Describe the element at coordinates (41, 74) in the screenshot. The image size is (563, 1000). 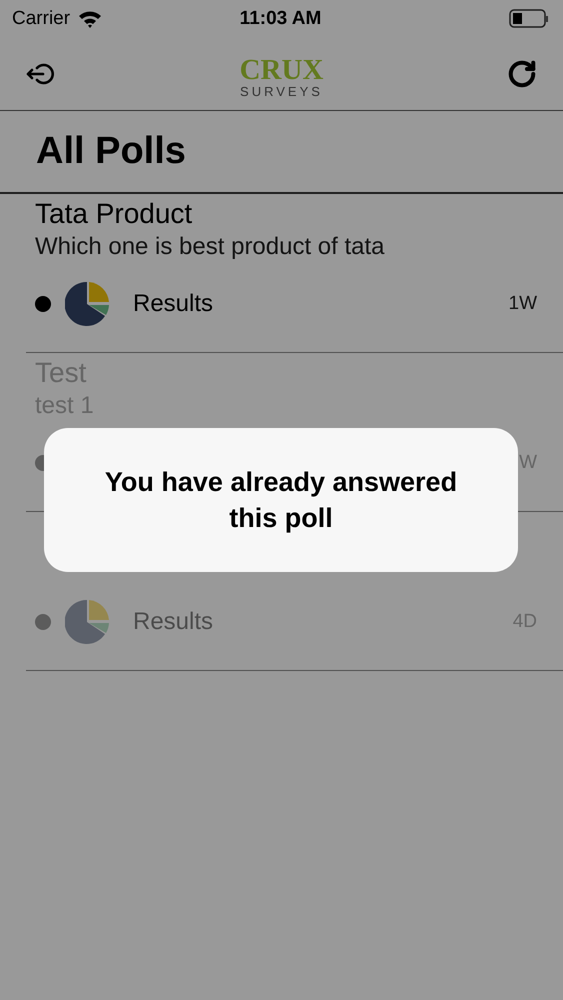
I see `sign-out-icon` at that location.